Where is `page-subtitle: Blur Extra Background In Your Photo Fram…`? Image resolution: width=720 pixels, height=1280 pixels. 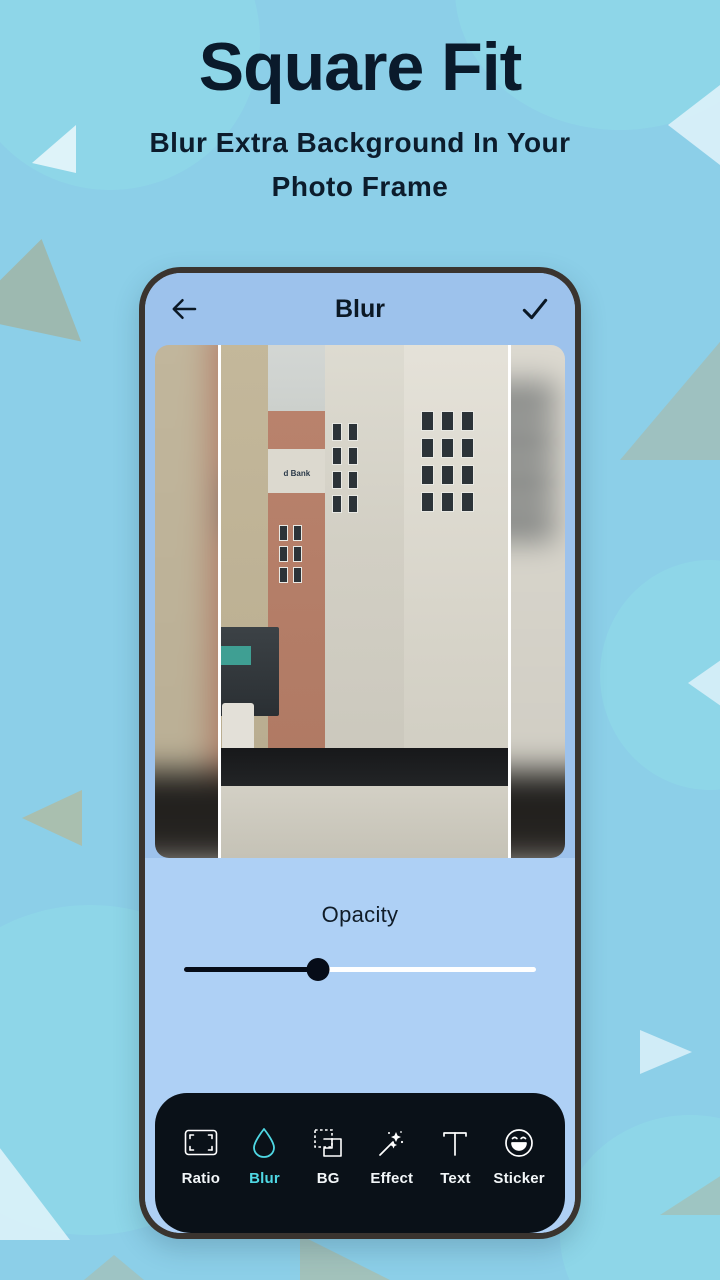 page-subtitle: Blur Extra Background In Your Photo Fram… is located at coordinates (360, 164).